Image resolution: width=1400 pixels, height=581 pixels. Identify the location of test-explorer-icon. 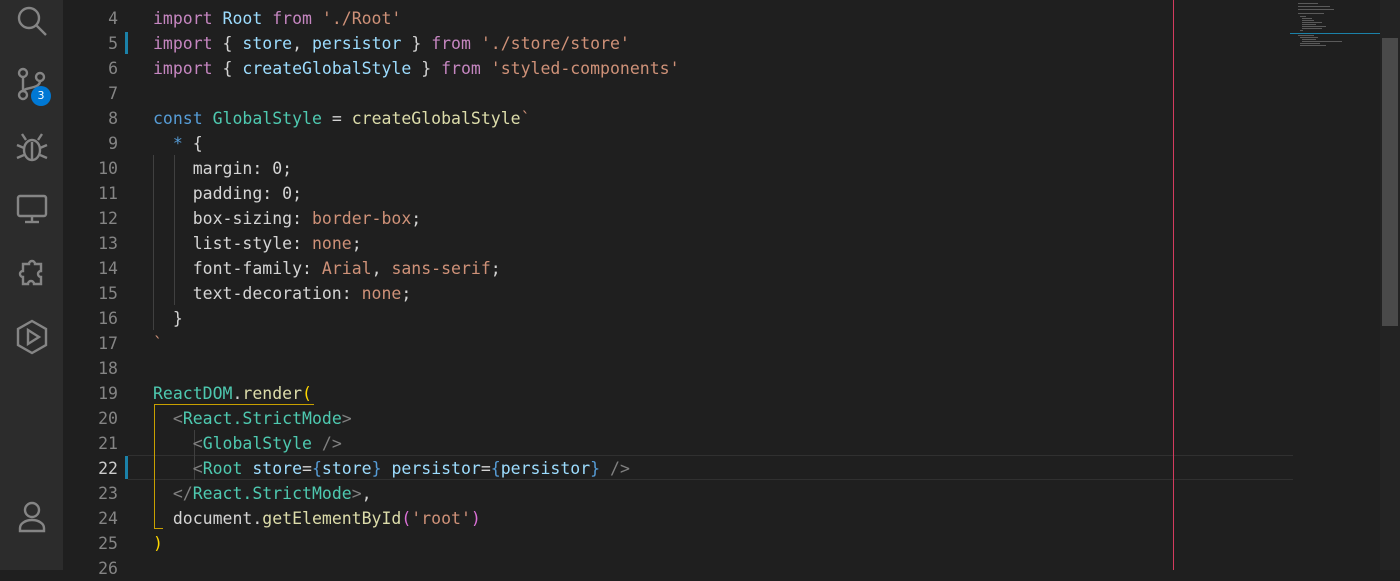
(32, 336).